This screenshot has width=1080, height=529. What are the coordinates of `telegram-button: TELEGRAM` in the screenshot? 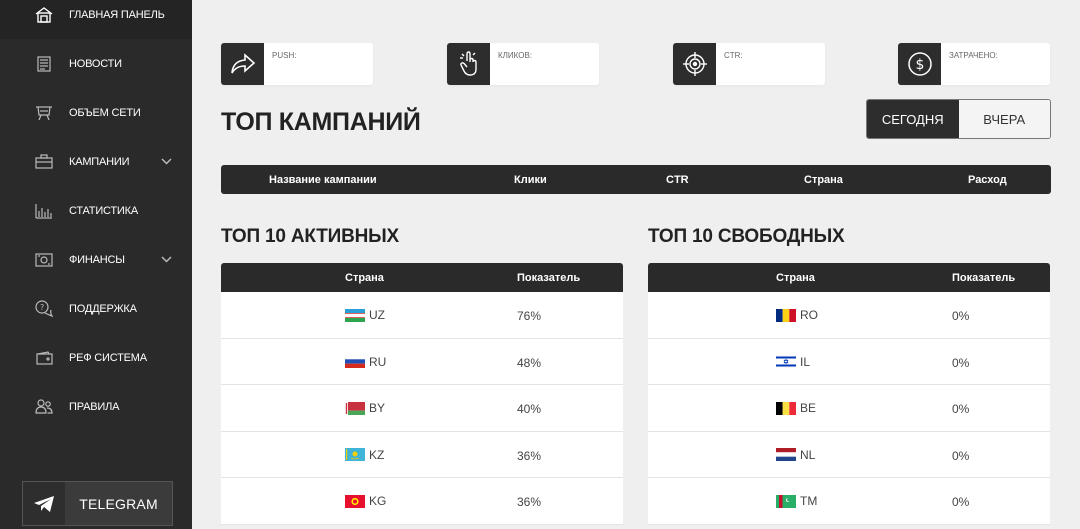 It's located at (97, 503).